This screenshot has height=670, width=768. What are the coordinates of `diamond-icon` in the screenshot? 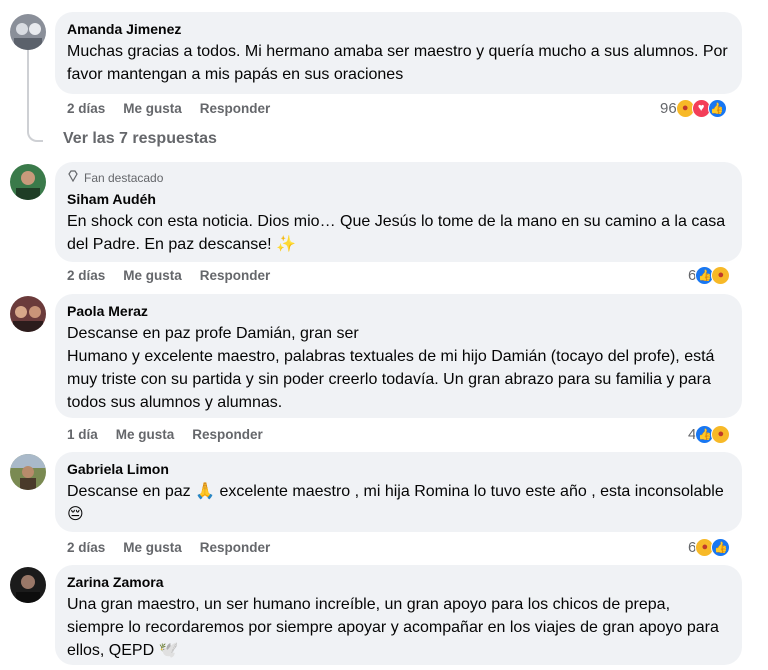 It's located at (73, 178).